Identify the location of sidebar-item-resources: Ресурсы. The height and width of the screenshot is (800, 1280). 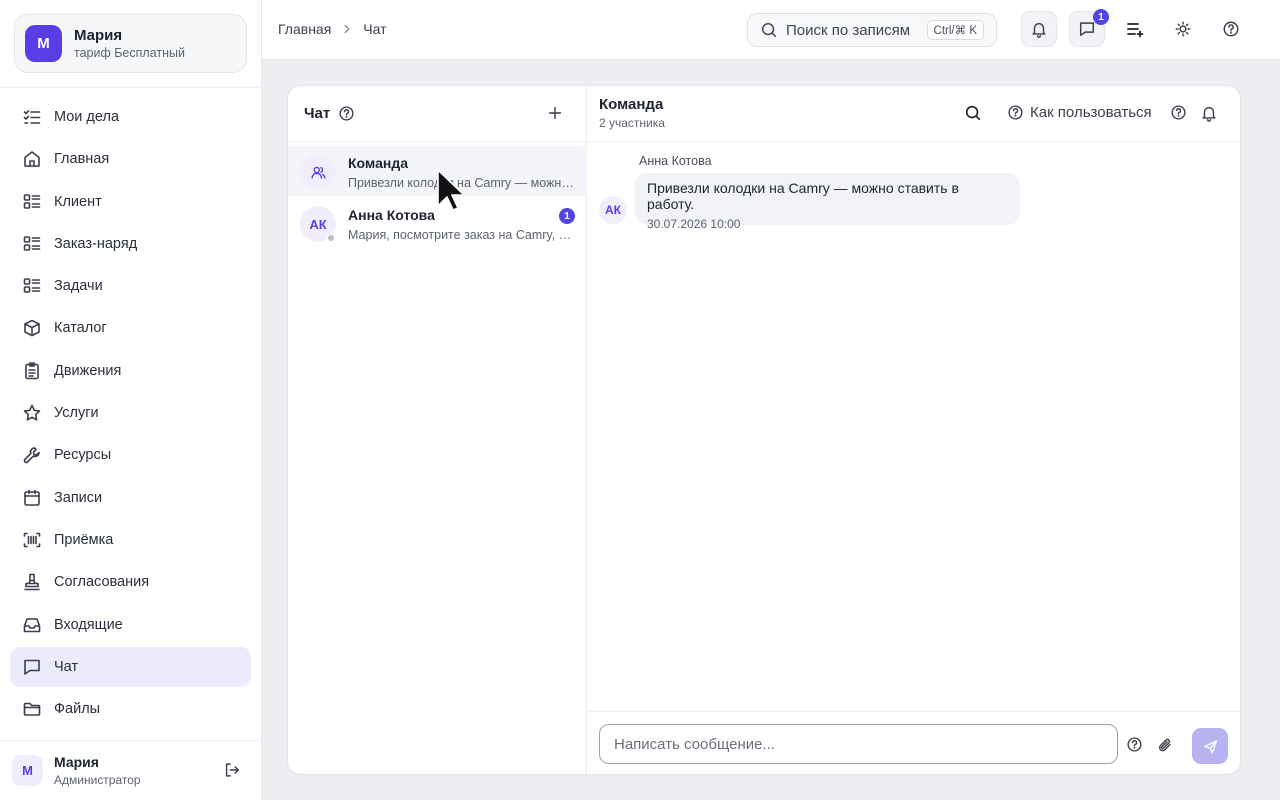
(130, 455).